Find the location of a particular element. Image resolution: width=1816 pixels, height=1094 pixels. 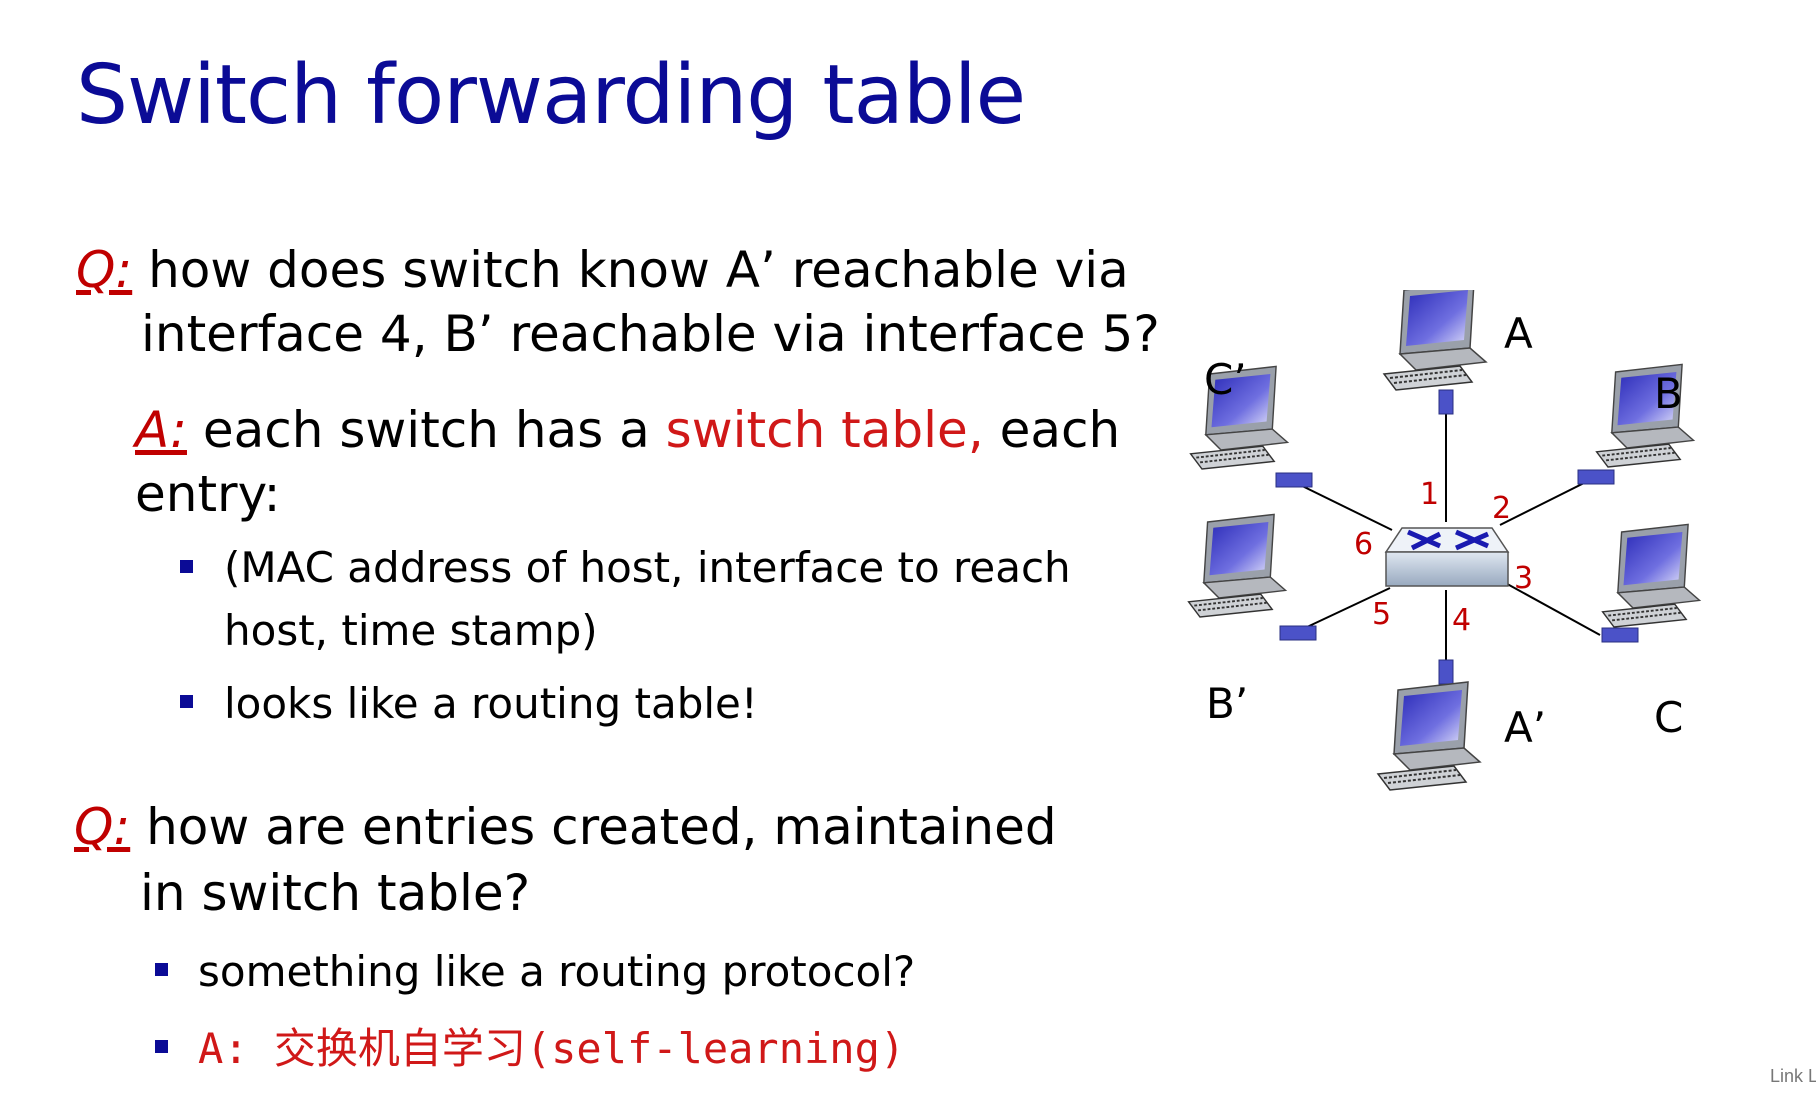

answer-1-post: each is located at coordinates (1052, 430).